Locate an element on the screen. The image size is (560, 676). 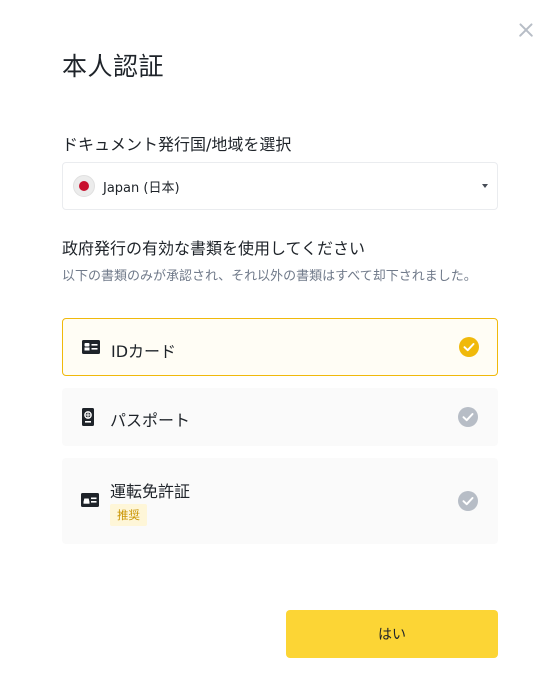
id-card-icon is located at coordinates (91, 348).